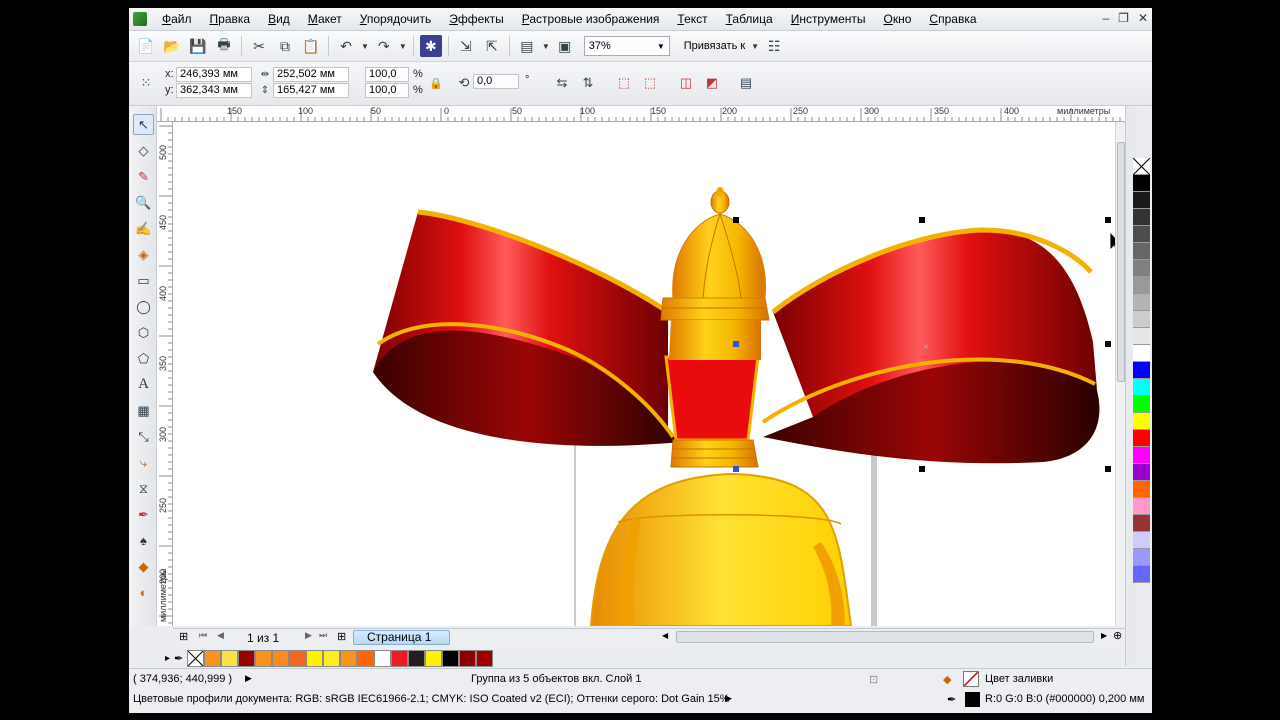 Image resolution: width=1280 pixels, height=720 pixels. What do you see at coordinates (492, 46) in the screenshot?
I see `export-icon: ⇱` at bounding box center [492, 46].